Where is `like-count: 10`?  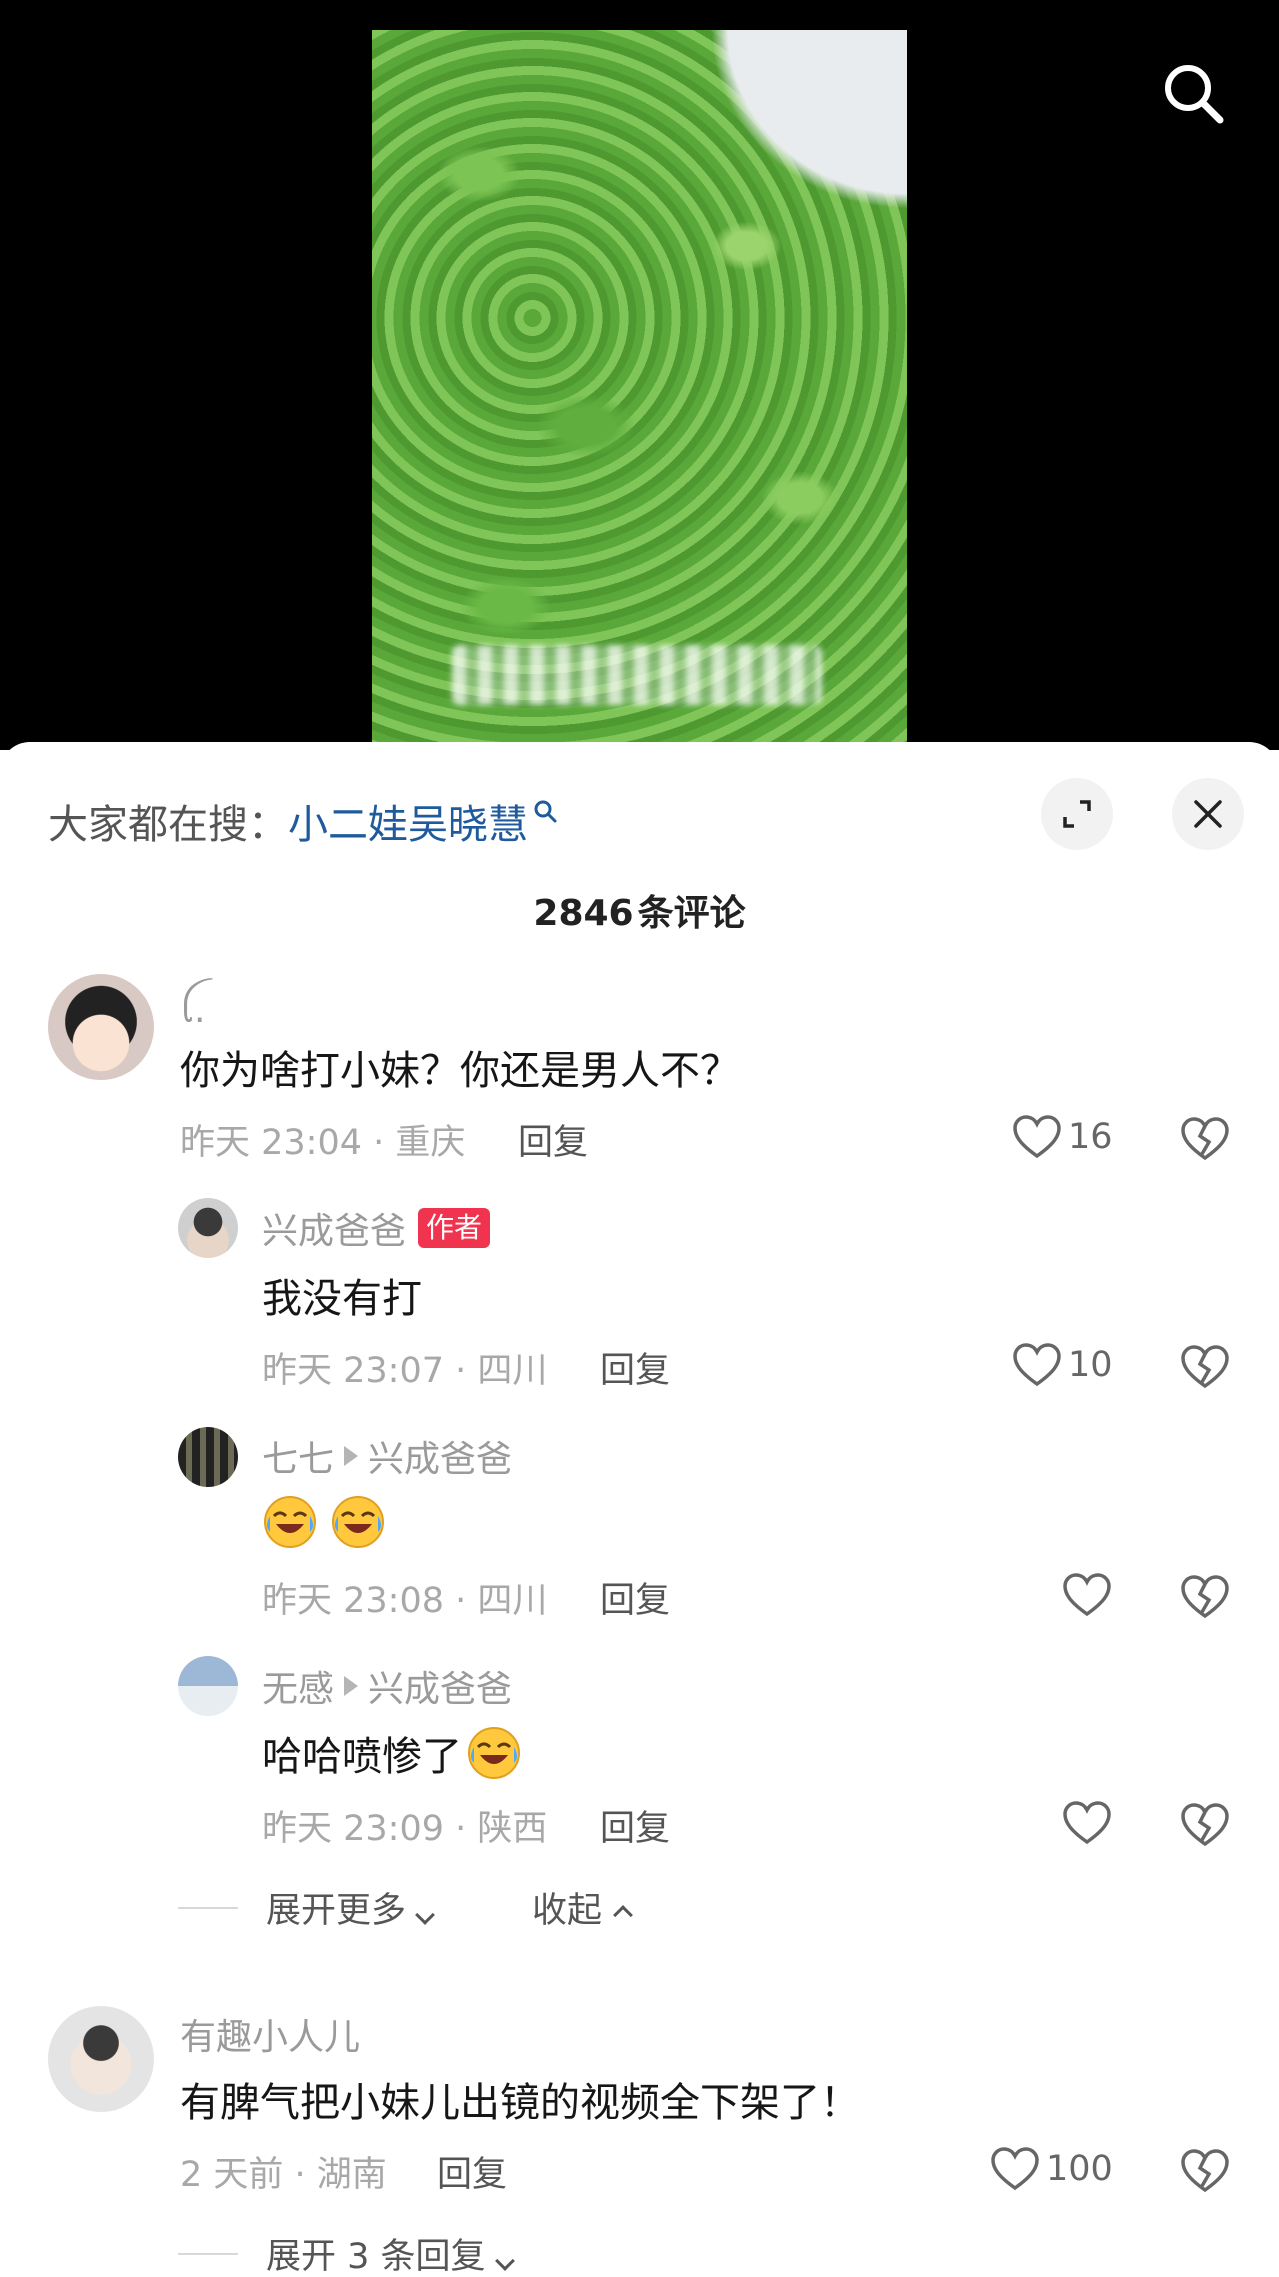 like-count: 10 is located at coordinates (1090, 1365).